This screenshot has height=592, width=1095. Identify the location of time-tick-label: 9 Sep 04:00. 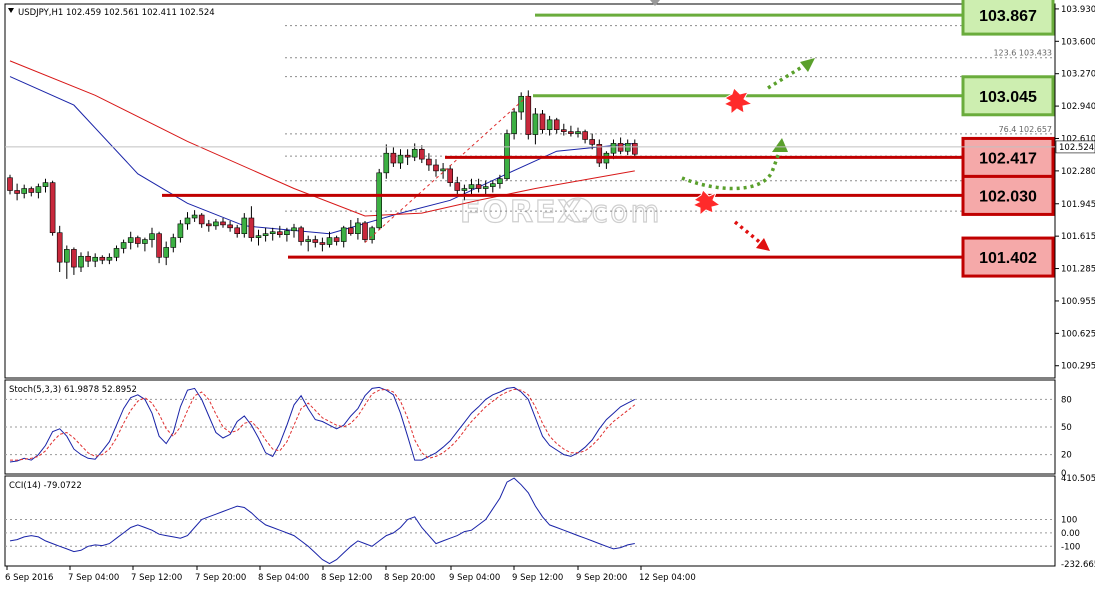
(474, 578).